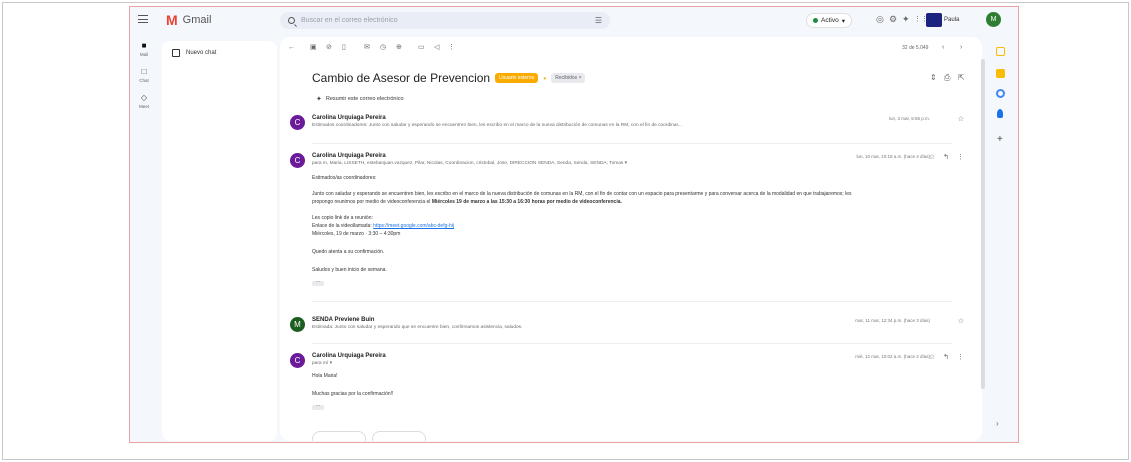 This screenshot has width=1131, height=462. I want to click on search-bar: Buscar en el correo electrónico ☰, so click(445, 20).